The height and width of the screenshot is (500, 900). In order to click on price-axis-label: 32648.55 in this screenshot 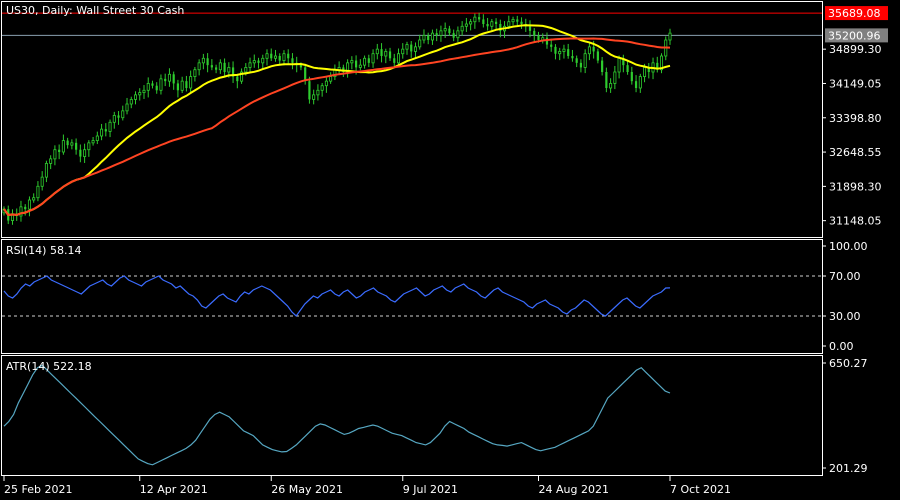, I will do `click(855, 152)`.